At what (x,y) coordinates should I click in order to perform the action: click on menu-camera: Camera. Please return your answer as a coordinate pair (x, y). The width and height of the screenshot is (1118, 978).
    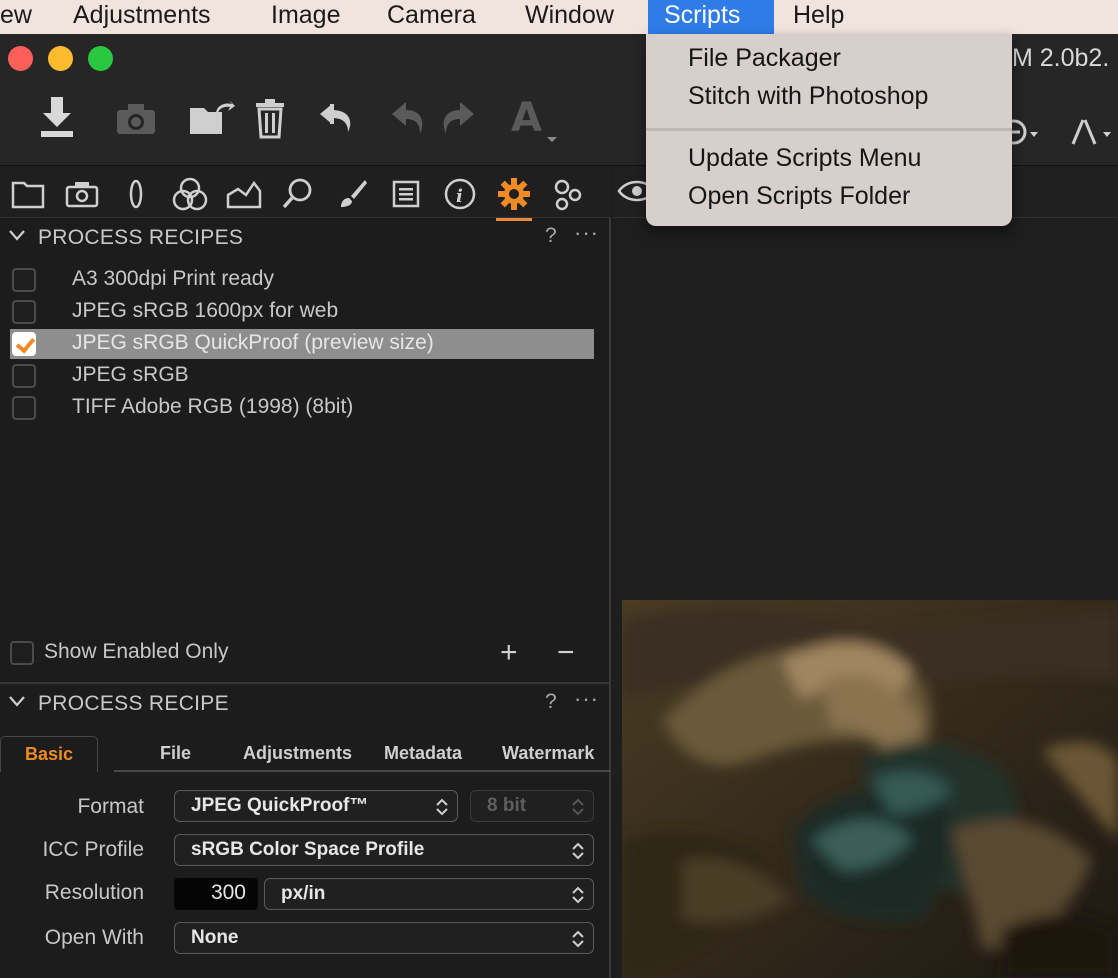
    Looking at the image, I should click on (431, 17).